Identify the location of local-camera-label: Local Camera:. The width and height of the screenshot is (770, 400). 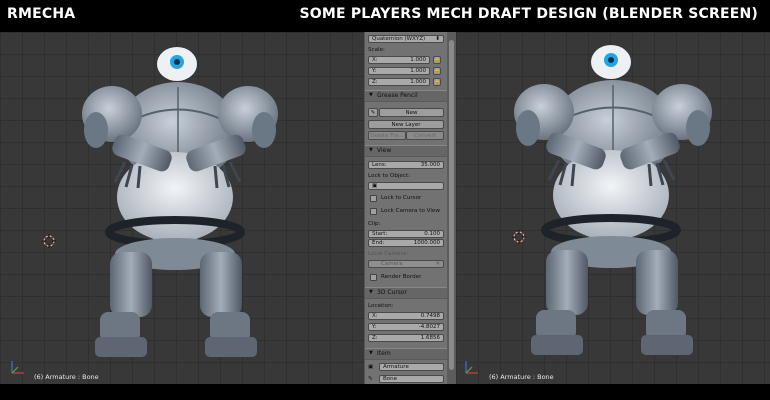
(388, 254).